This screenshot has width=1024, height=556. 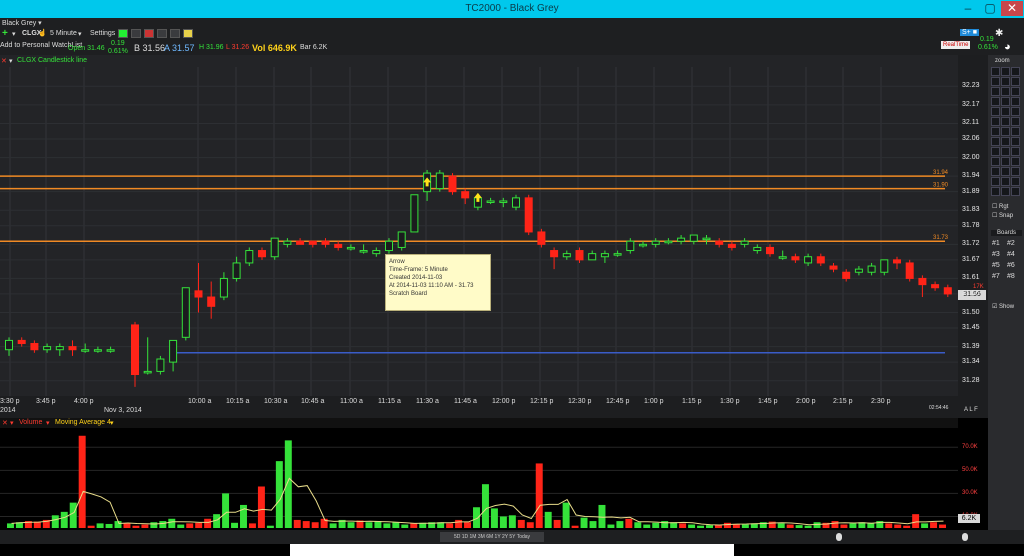 I want to click on right-toggle: ☐ Rgt, so click(x=1000, y=206).